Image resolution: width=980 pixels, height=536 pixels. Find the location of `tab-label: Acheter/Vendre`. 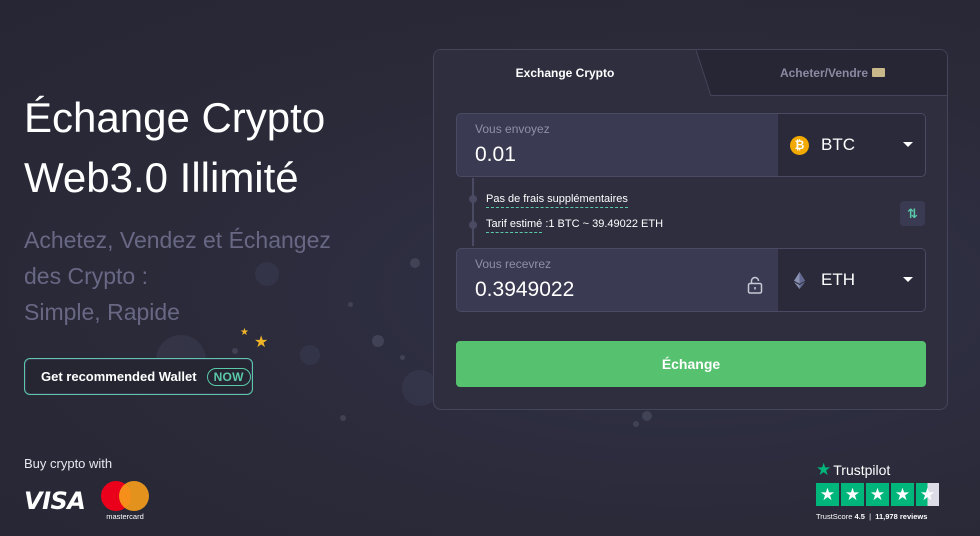

tab-label: Acheter/Vendre is located at coordinates (824, 72).